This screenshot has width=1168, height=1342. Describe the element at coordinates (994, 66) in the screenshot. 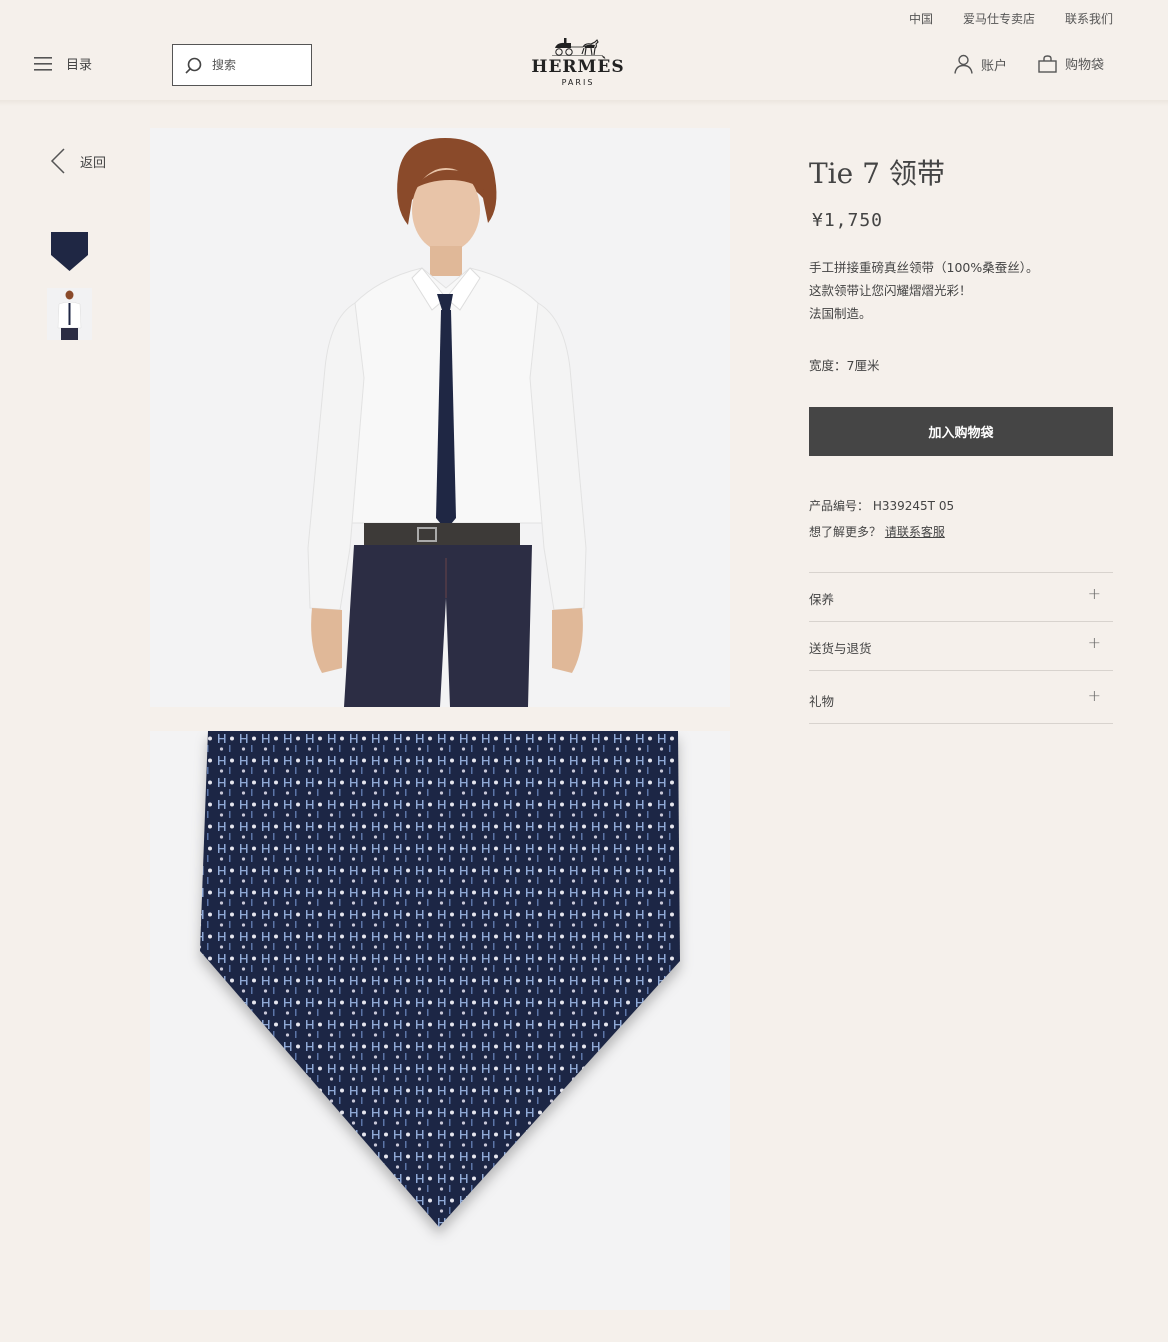

I see `account-label: 账户` at that location.